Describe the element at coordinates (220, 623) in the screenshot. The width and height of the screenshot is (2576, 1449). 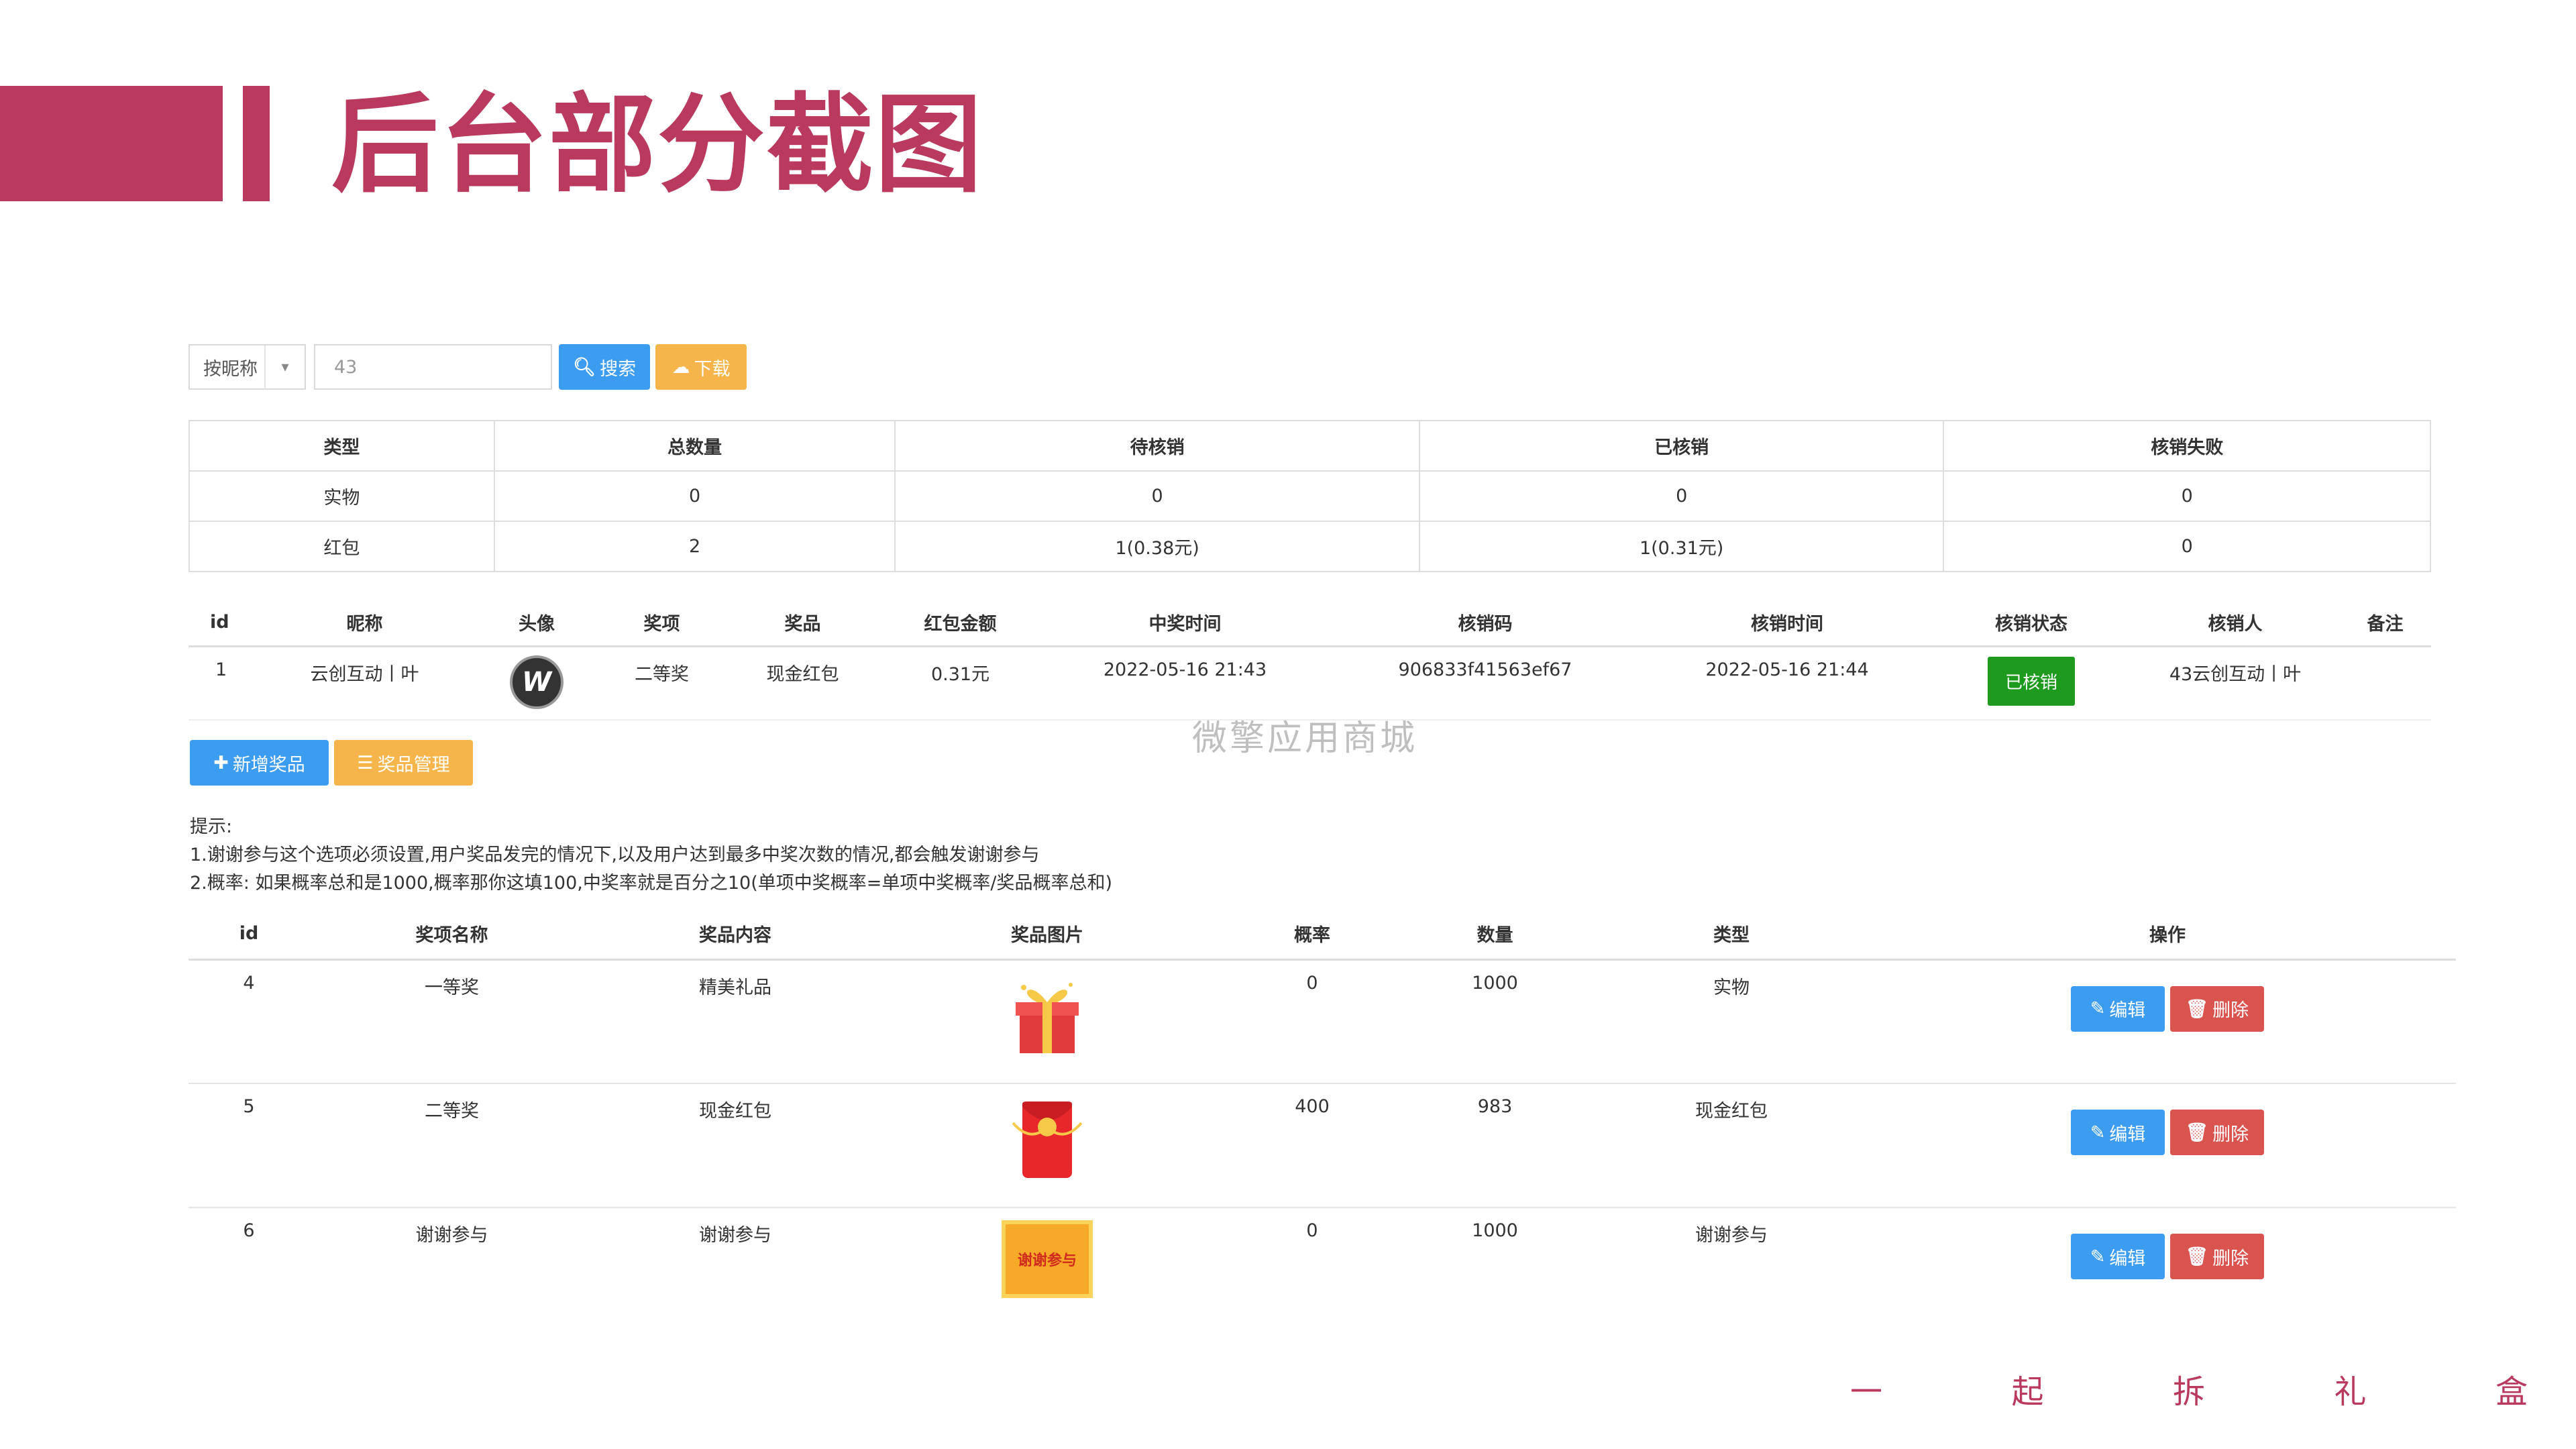
I see `records-header: id` at that location.